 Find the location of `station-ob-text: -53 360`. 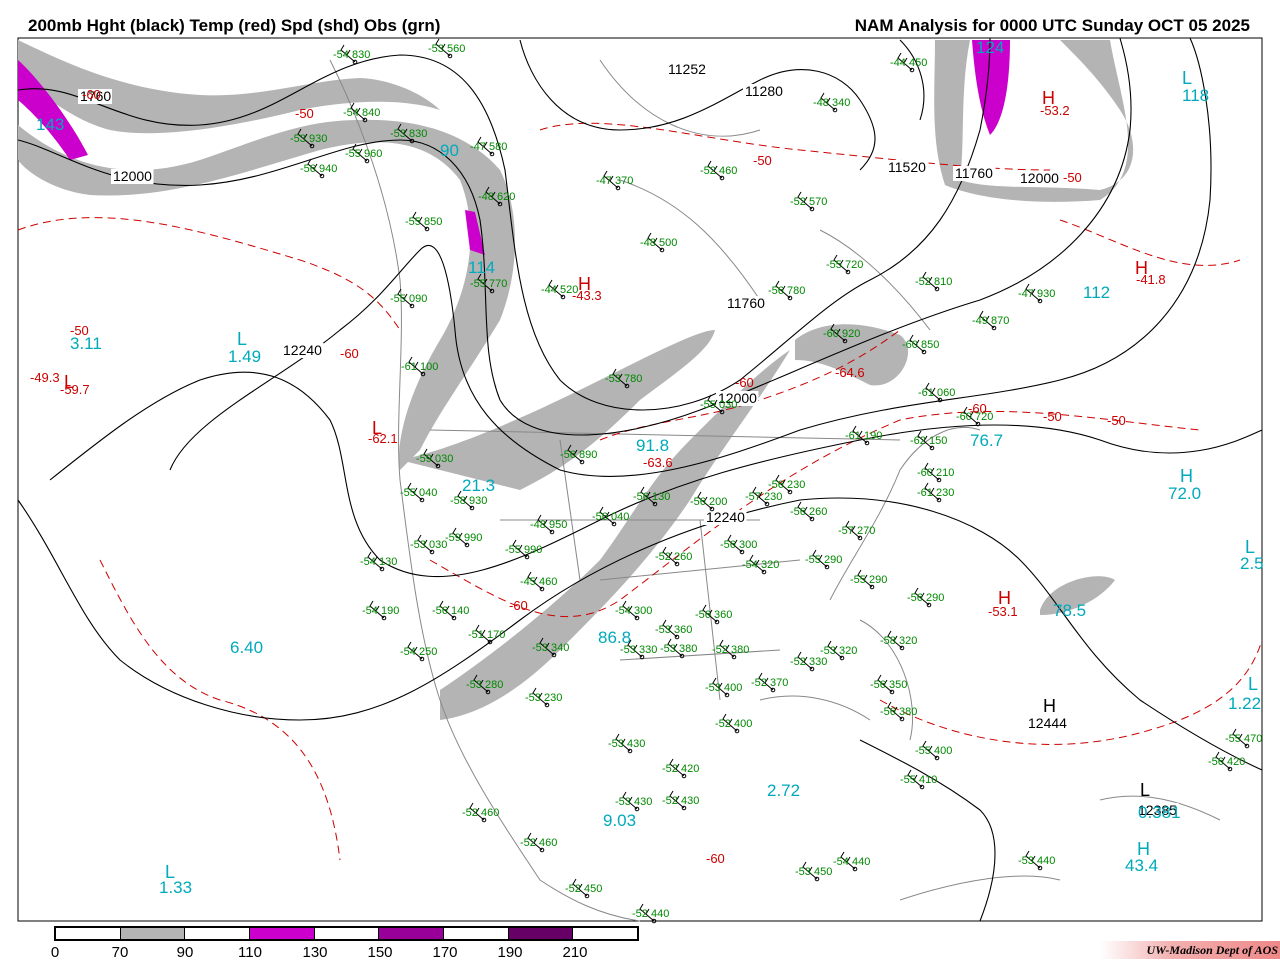

station-ob-text: -53 360 is located at coordinates (673, 630).